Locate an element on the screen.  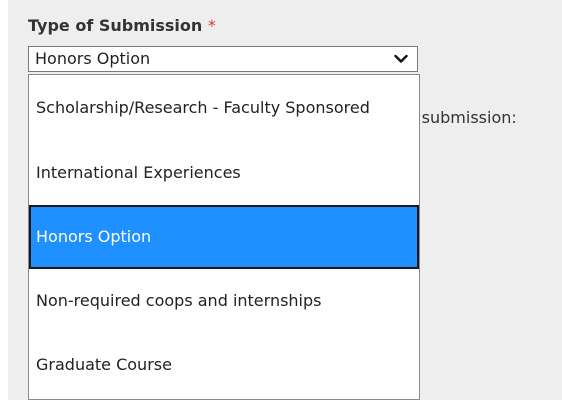
chevron-down-icon is located at coordinates (401, 58).